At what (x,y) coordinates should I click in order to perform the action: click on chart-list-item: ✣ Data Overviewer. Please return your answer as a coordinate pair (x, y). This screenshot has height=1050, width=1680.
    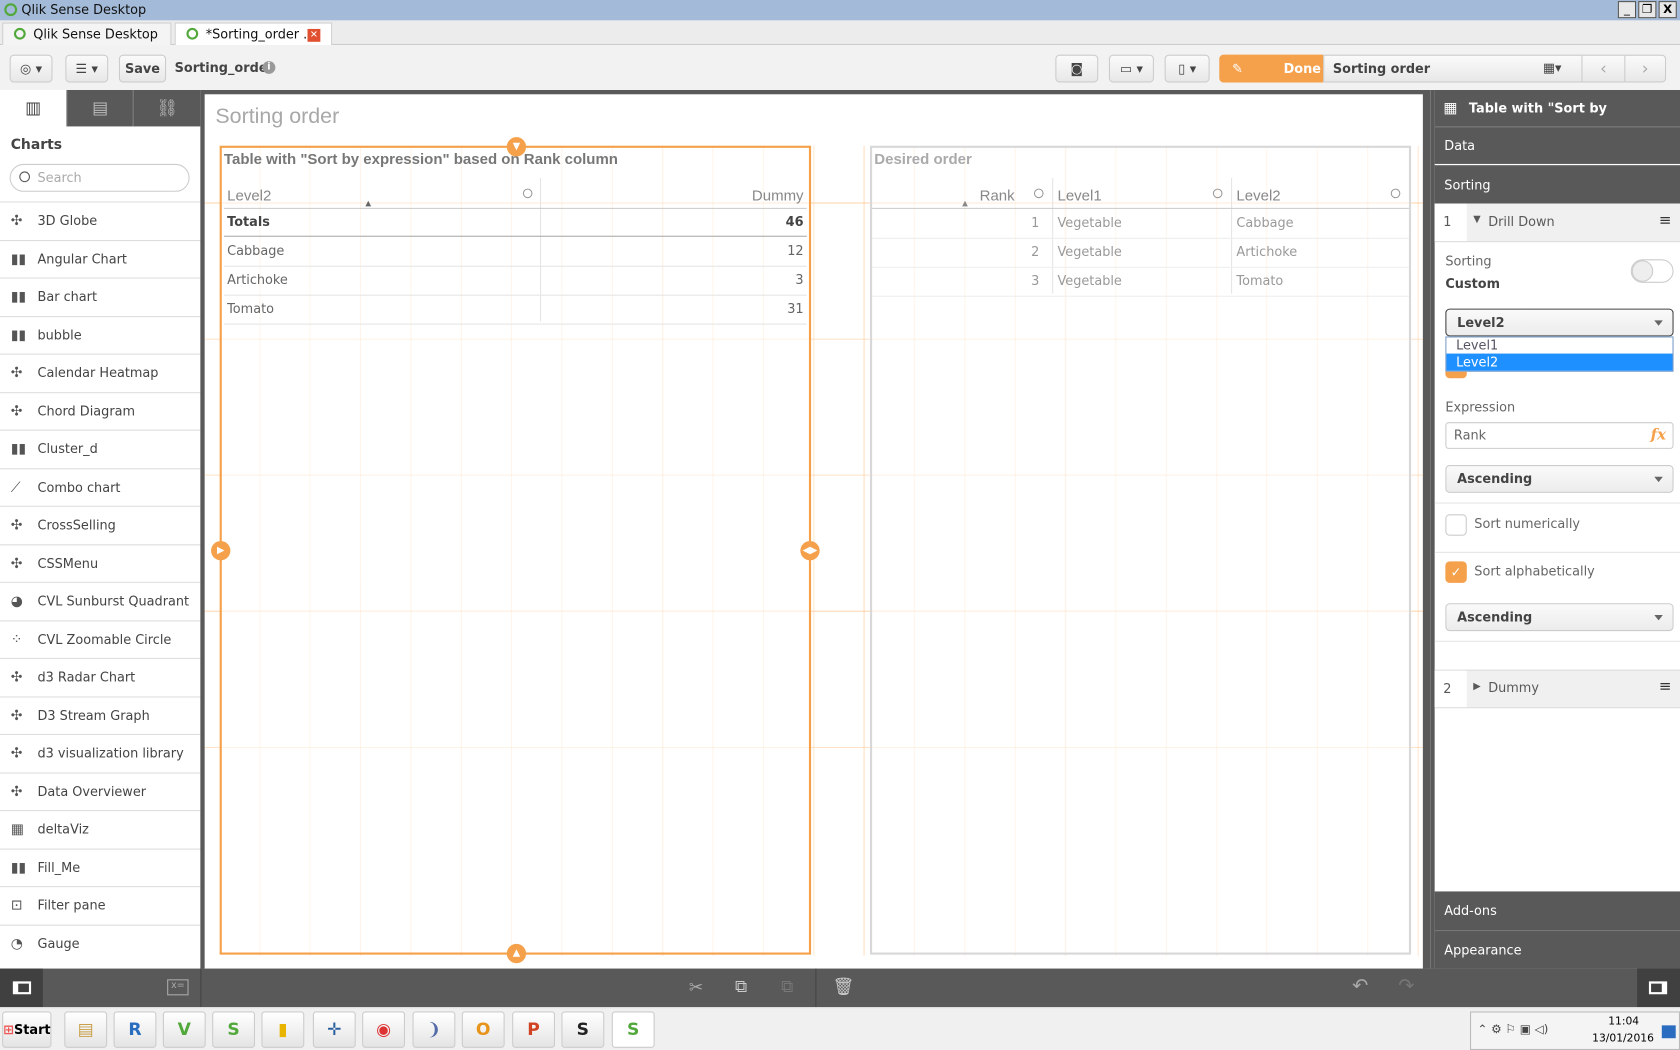
    Looking at the image, I should click on (100, 791).